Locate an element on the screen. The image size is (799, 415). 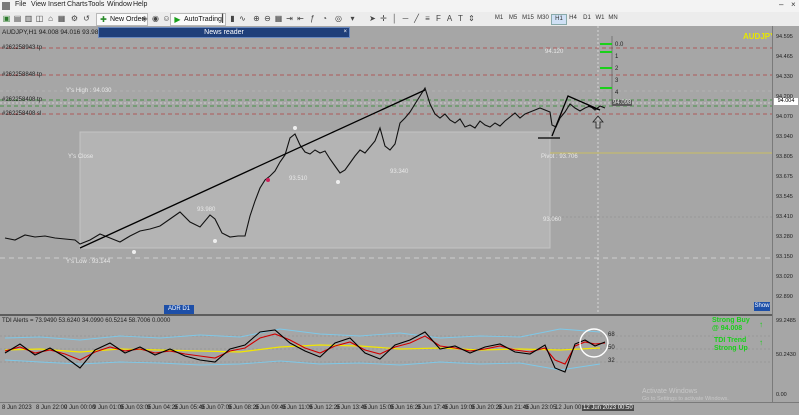
level-tag: 93.340 is located at coordinates (399, 172).